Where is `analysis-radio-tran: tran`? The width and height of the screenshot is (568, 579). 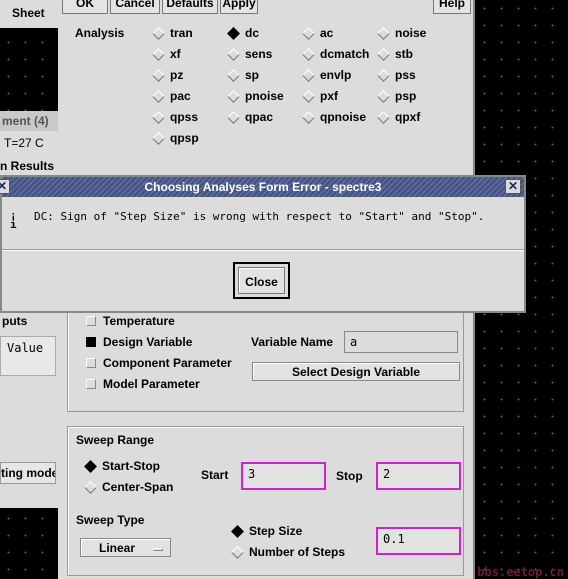 analysis-radio-tran: tran is located at coordinates (172, 33).